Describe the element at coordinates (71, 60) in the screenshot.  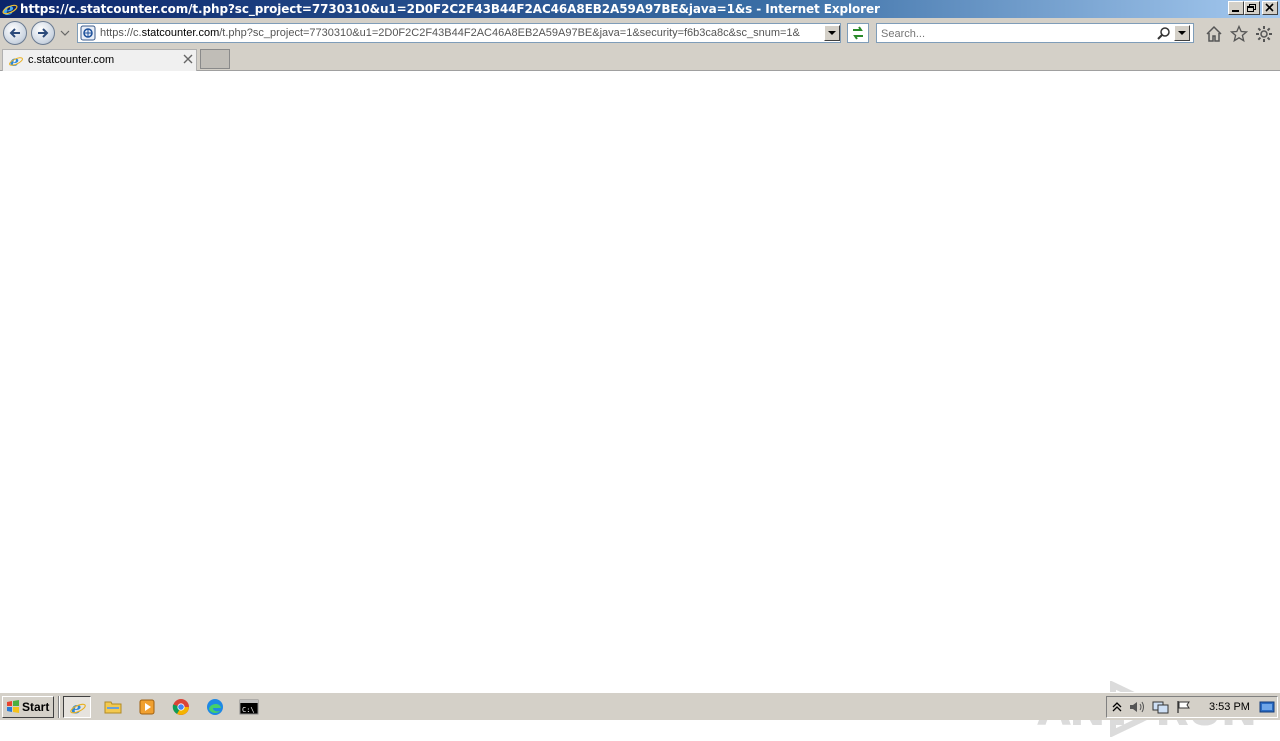
I see `tab-label: c.statcounter.com` at that location.